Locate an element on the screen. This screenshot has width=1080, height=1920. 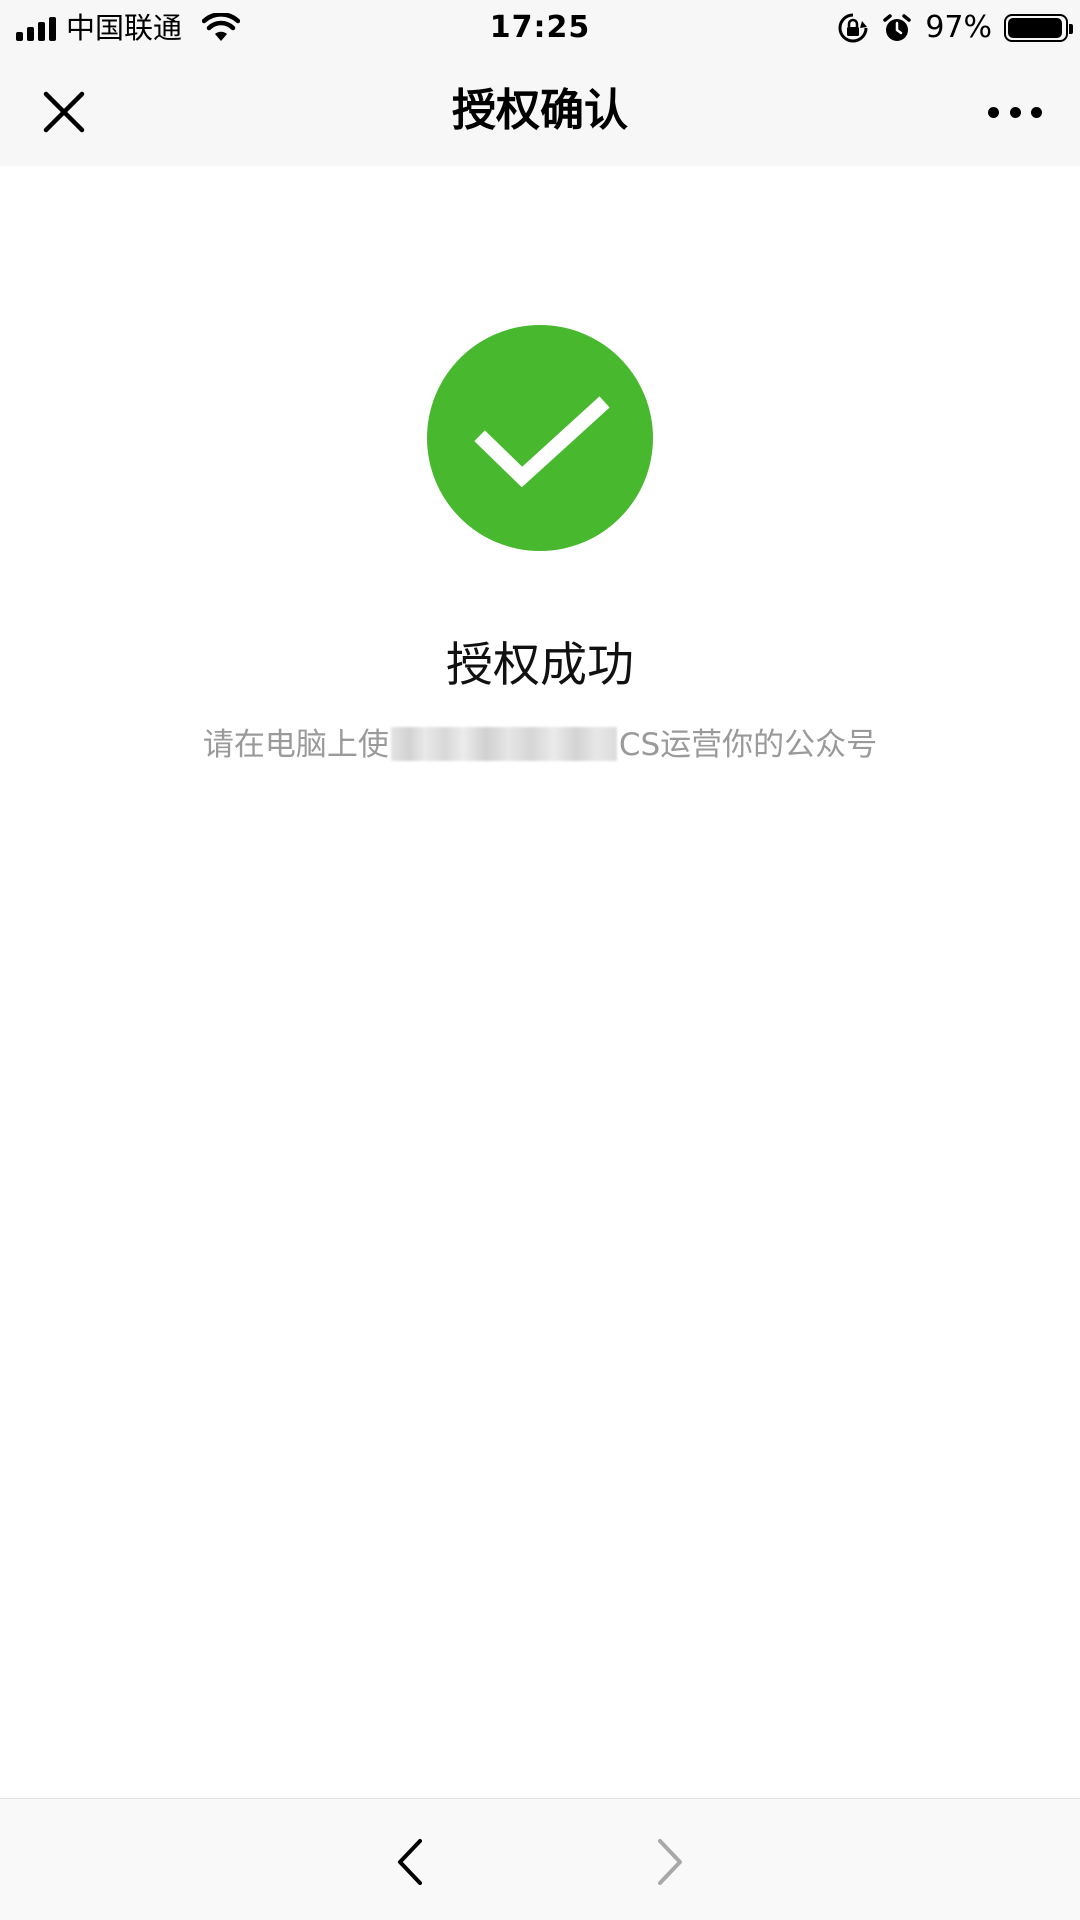
battery-icon is located at coordinates (1038, 28).